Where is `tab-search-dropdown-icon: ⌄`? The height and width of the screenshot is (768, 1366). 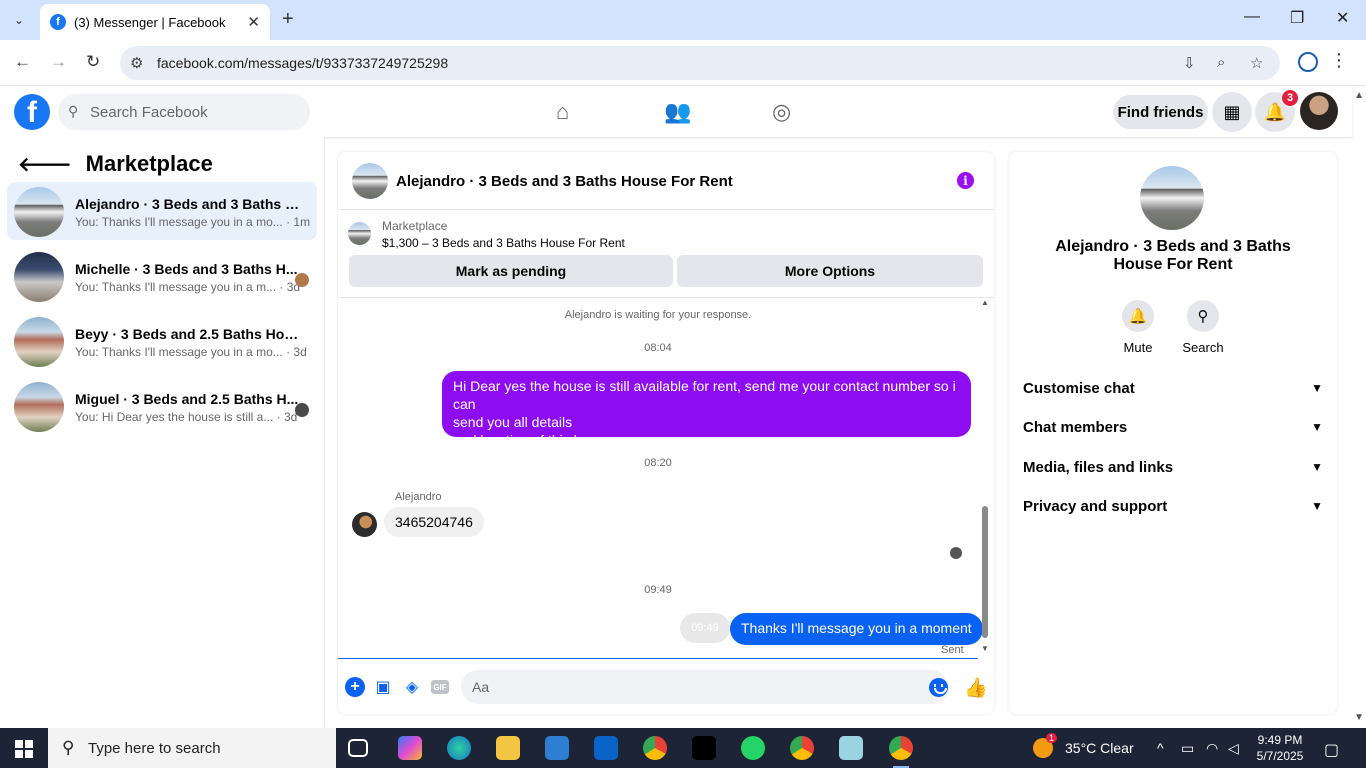 tab-search-dropdown-icon: ⌄ is located at coordinates (19, 20).